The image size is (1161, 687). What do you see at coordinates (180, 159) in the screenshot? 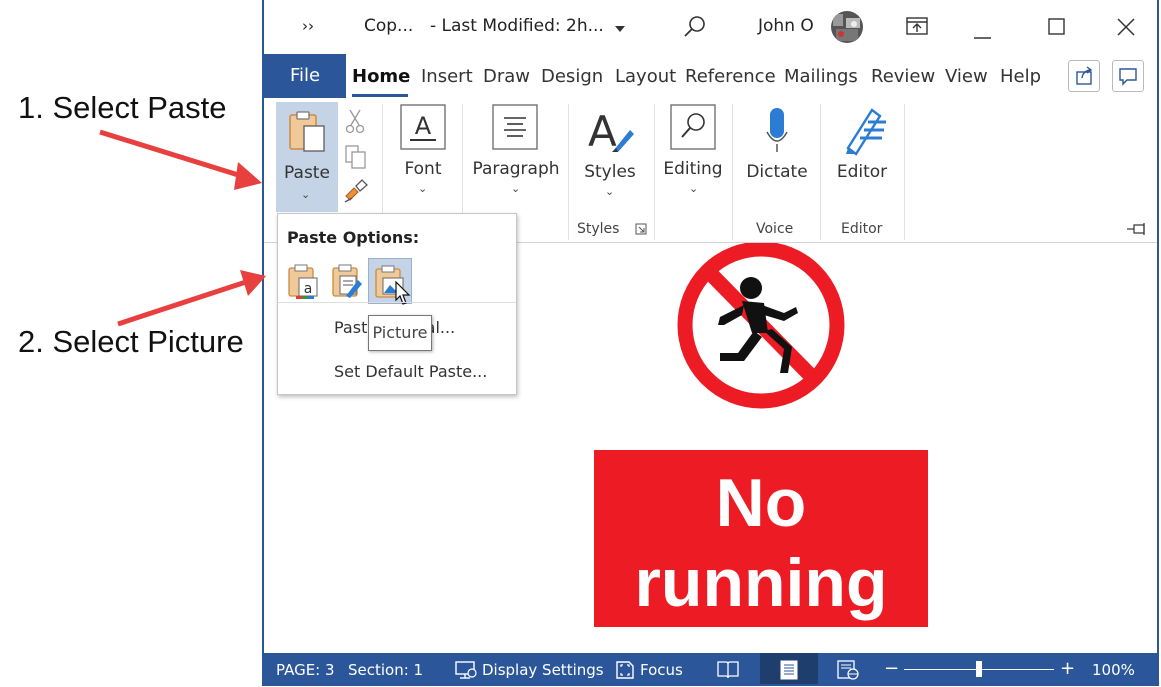
I see `arrow-to-paste` at bounding box center [180, 159].